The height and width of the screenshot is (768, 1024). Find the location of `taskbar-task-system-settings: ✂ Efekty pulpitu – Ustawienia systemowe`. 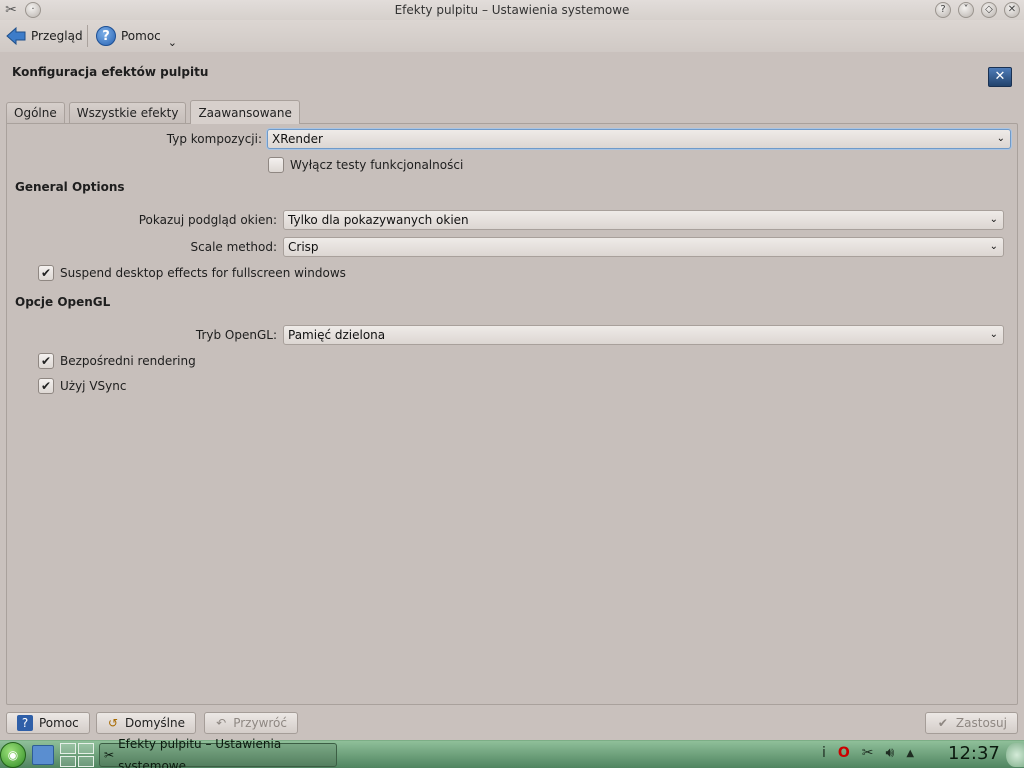

taskbar-task-system-settings: ✂ Efekty pulpitu – Ustawienia systemowe is located at coordinates (218, 752).